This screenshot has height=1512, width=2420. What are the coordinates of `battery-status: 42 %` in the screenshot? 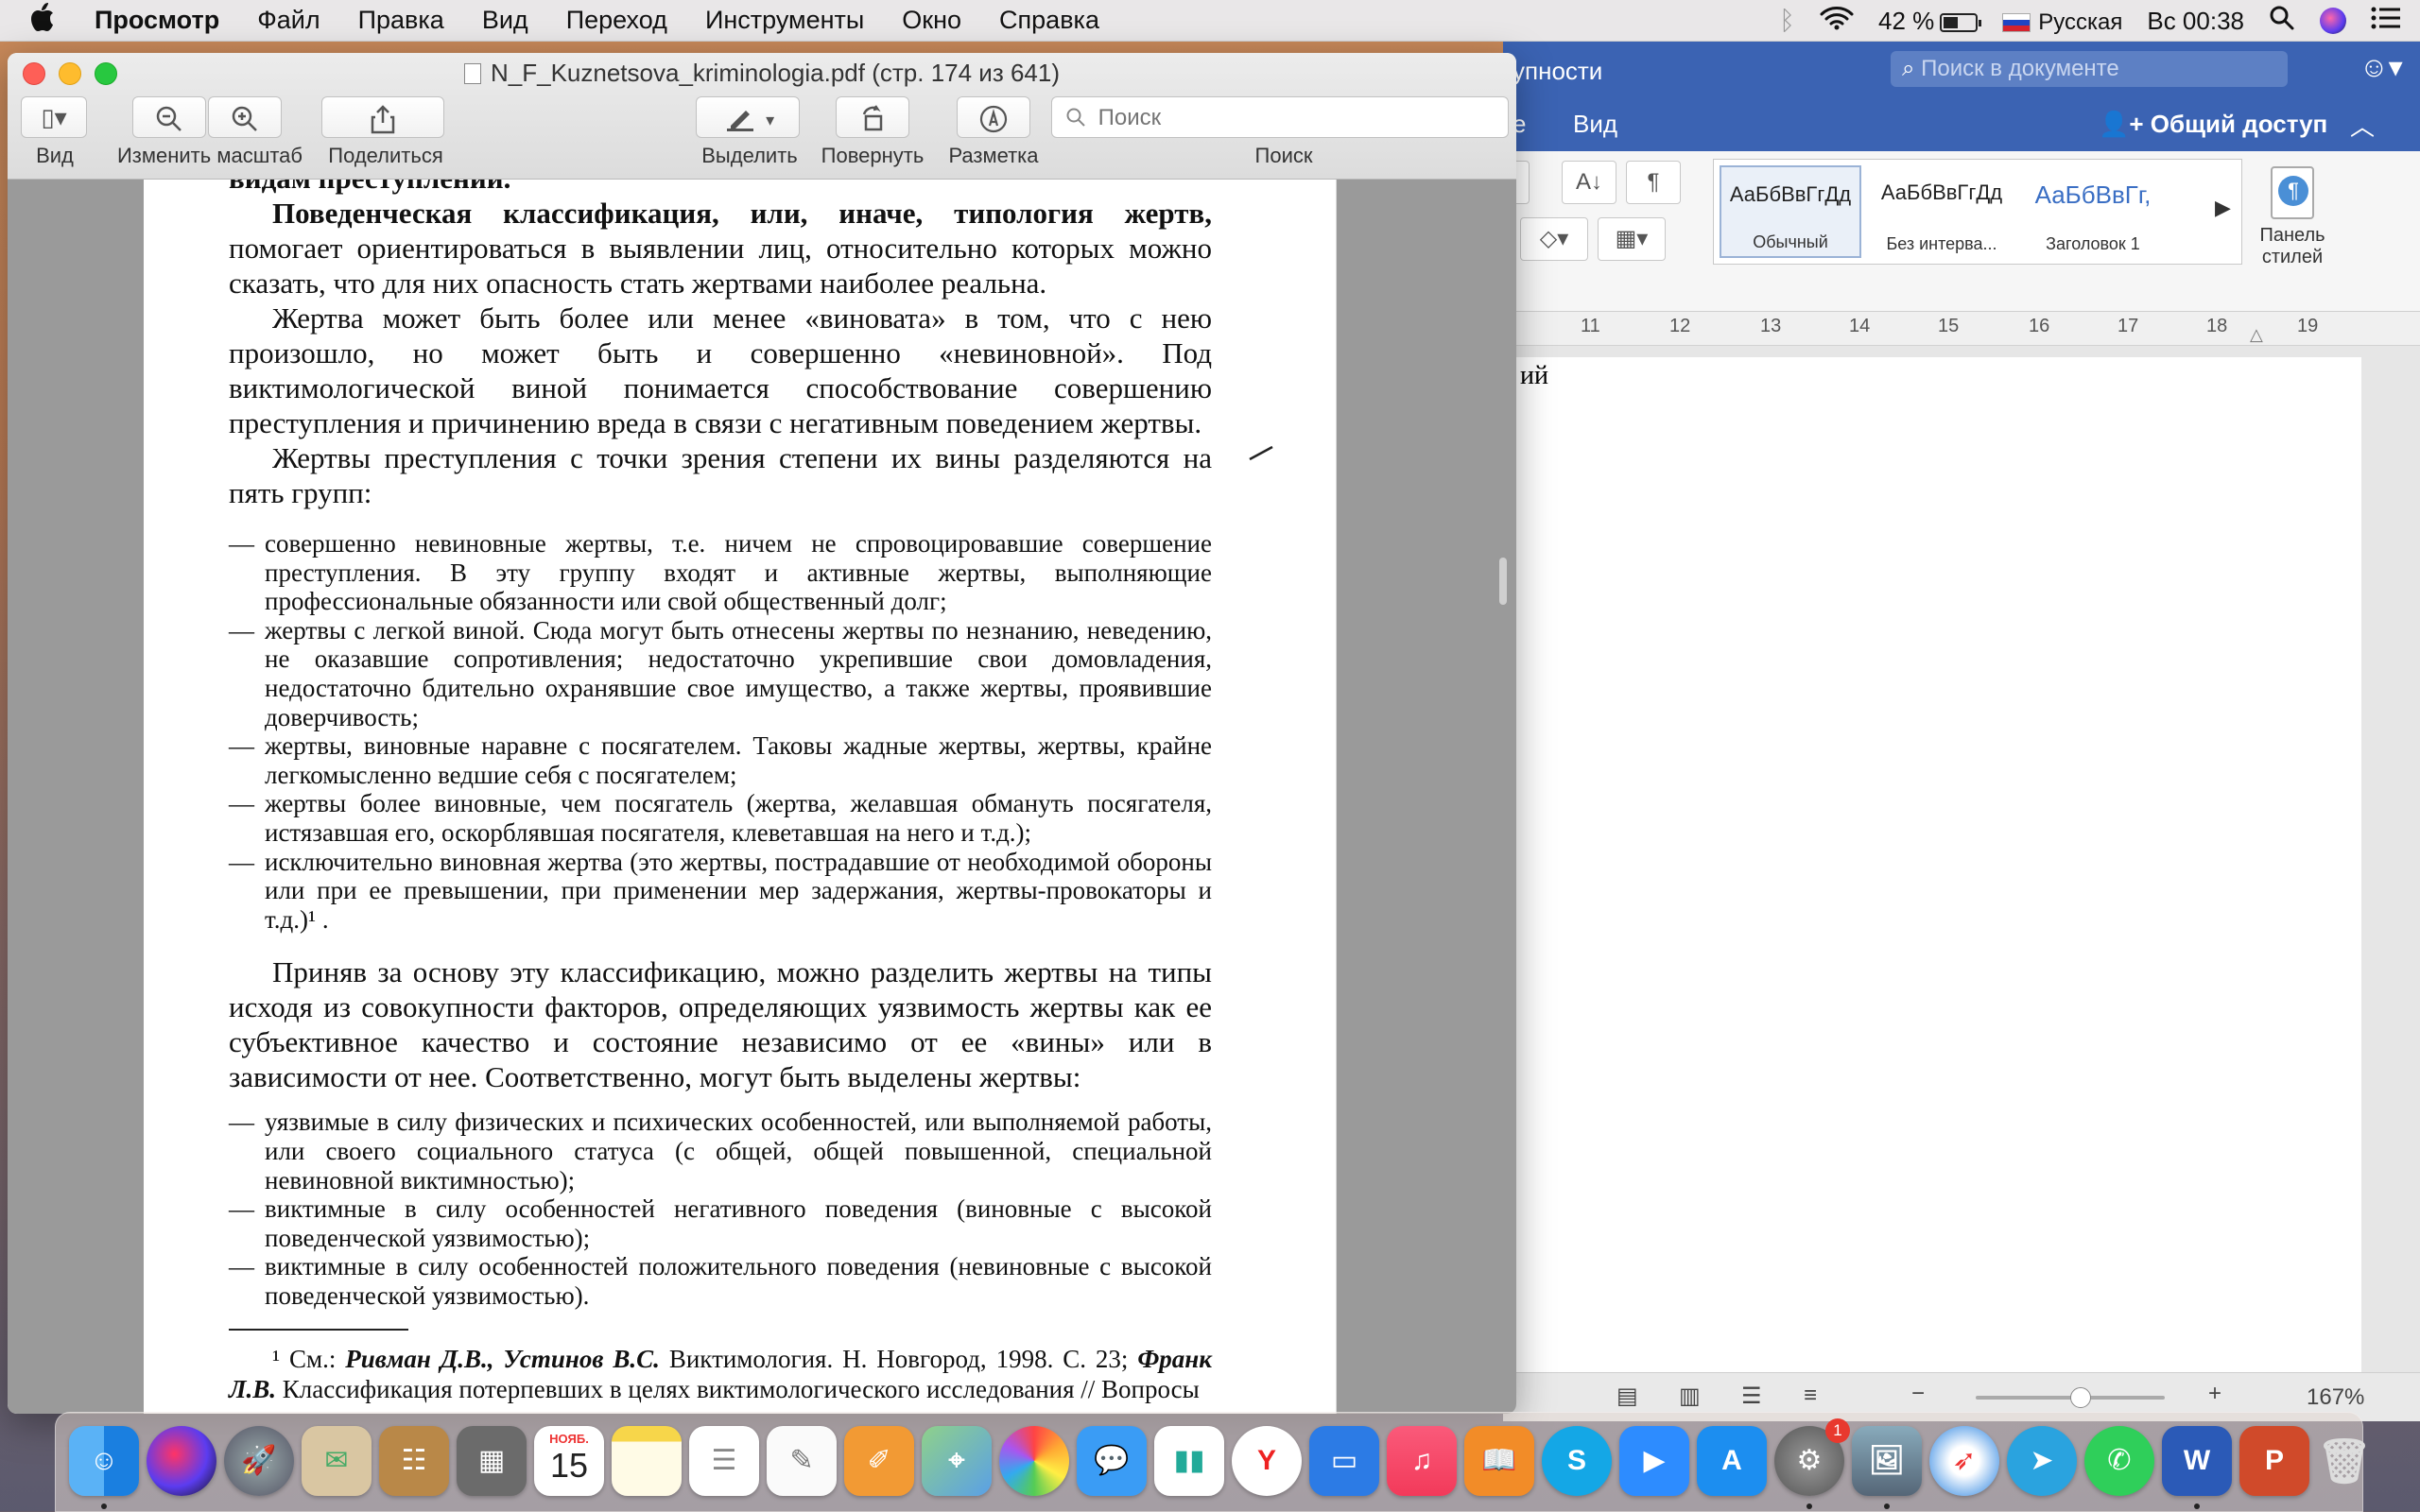 It's located at (1929, 21).